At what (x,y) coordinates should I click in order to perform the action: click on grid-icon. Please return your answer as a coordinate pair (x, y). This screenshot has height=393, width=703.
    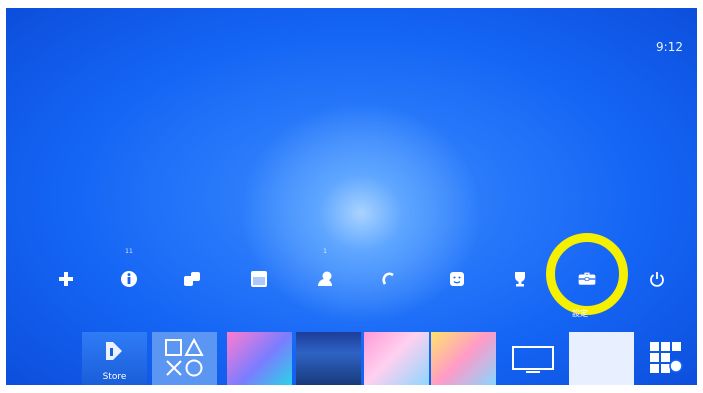
    Looking at the image, I should click on (667, 360).